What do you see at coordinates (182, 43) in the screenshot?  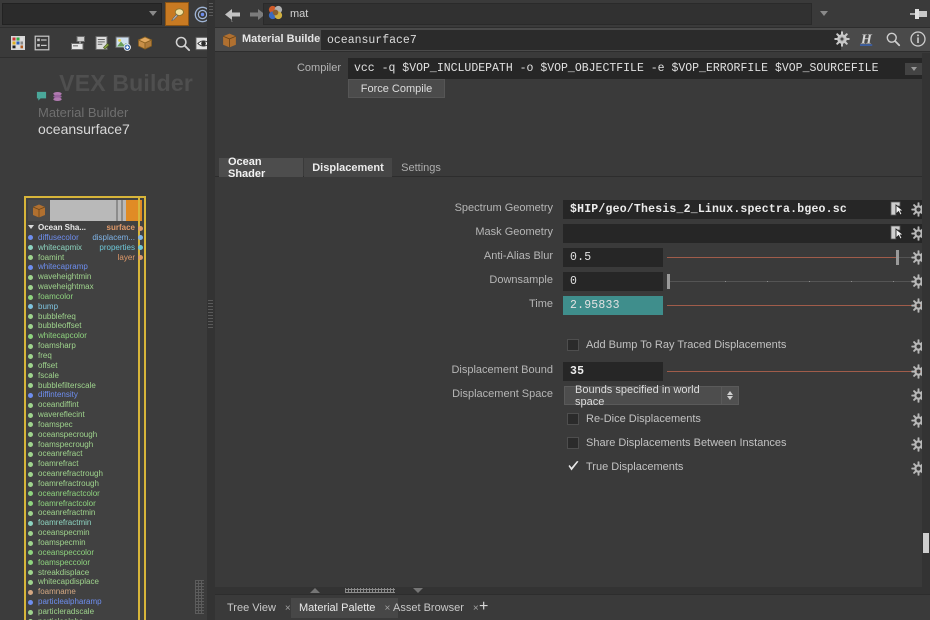 I see `search-icon` at bounding box center [182, 43].